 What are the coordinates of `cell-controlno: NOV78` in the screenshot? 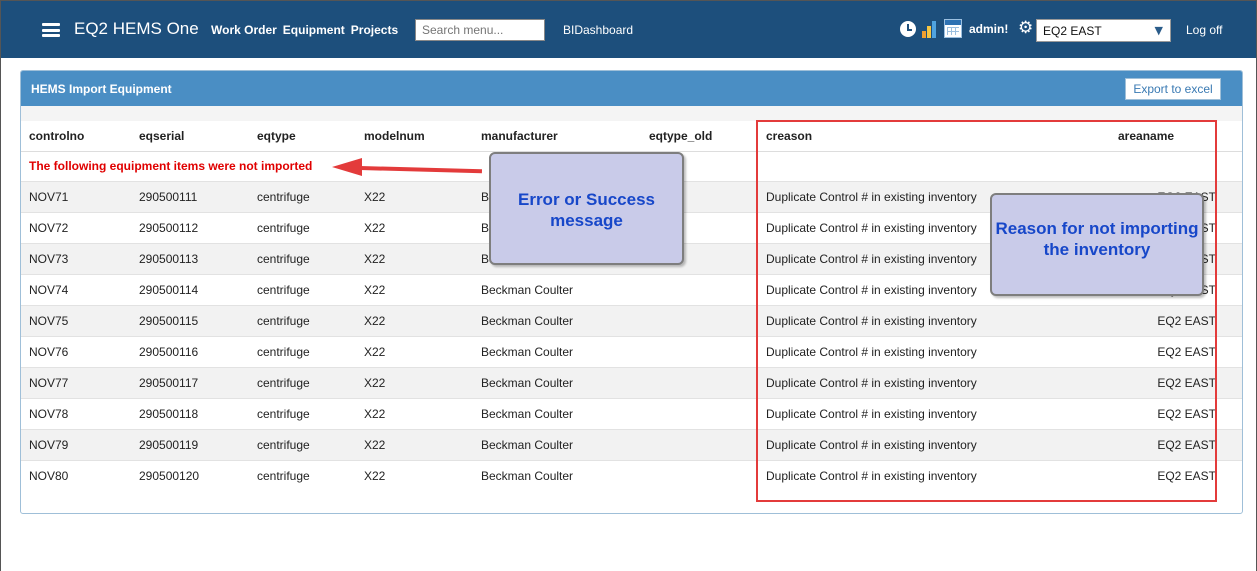 It's located at (76, 413).